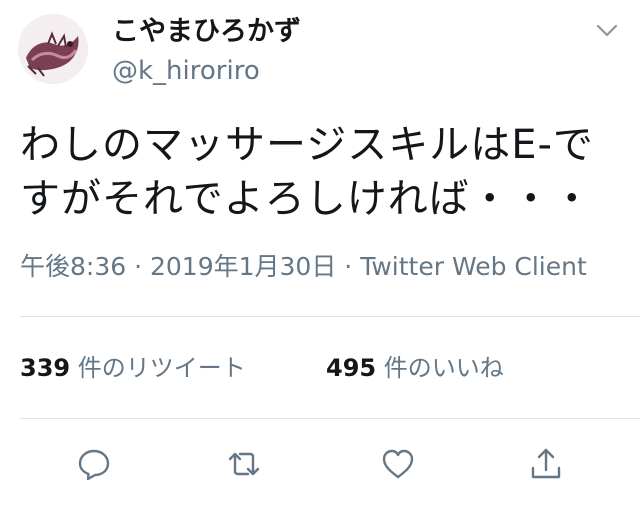 The width and height of the screenshot is (640, 524). I want to click on reply-icon, so click(94, 464).